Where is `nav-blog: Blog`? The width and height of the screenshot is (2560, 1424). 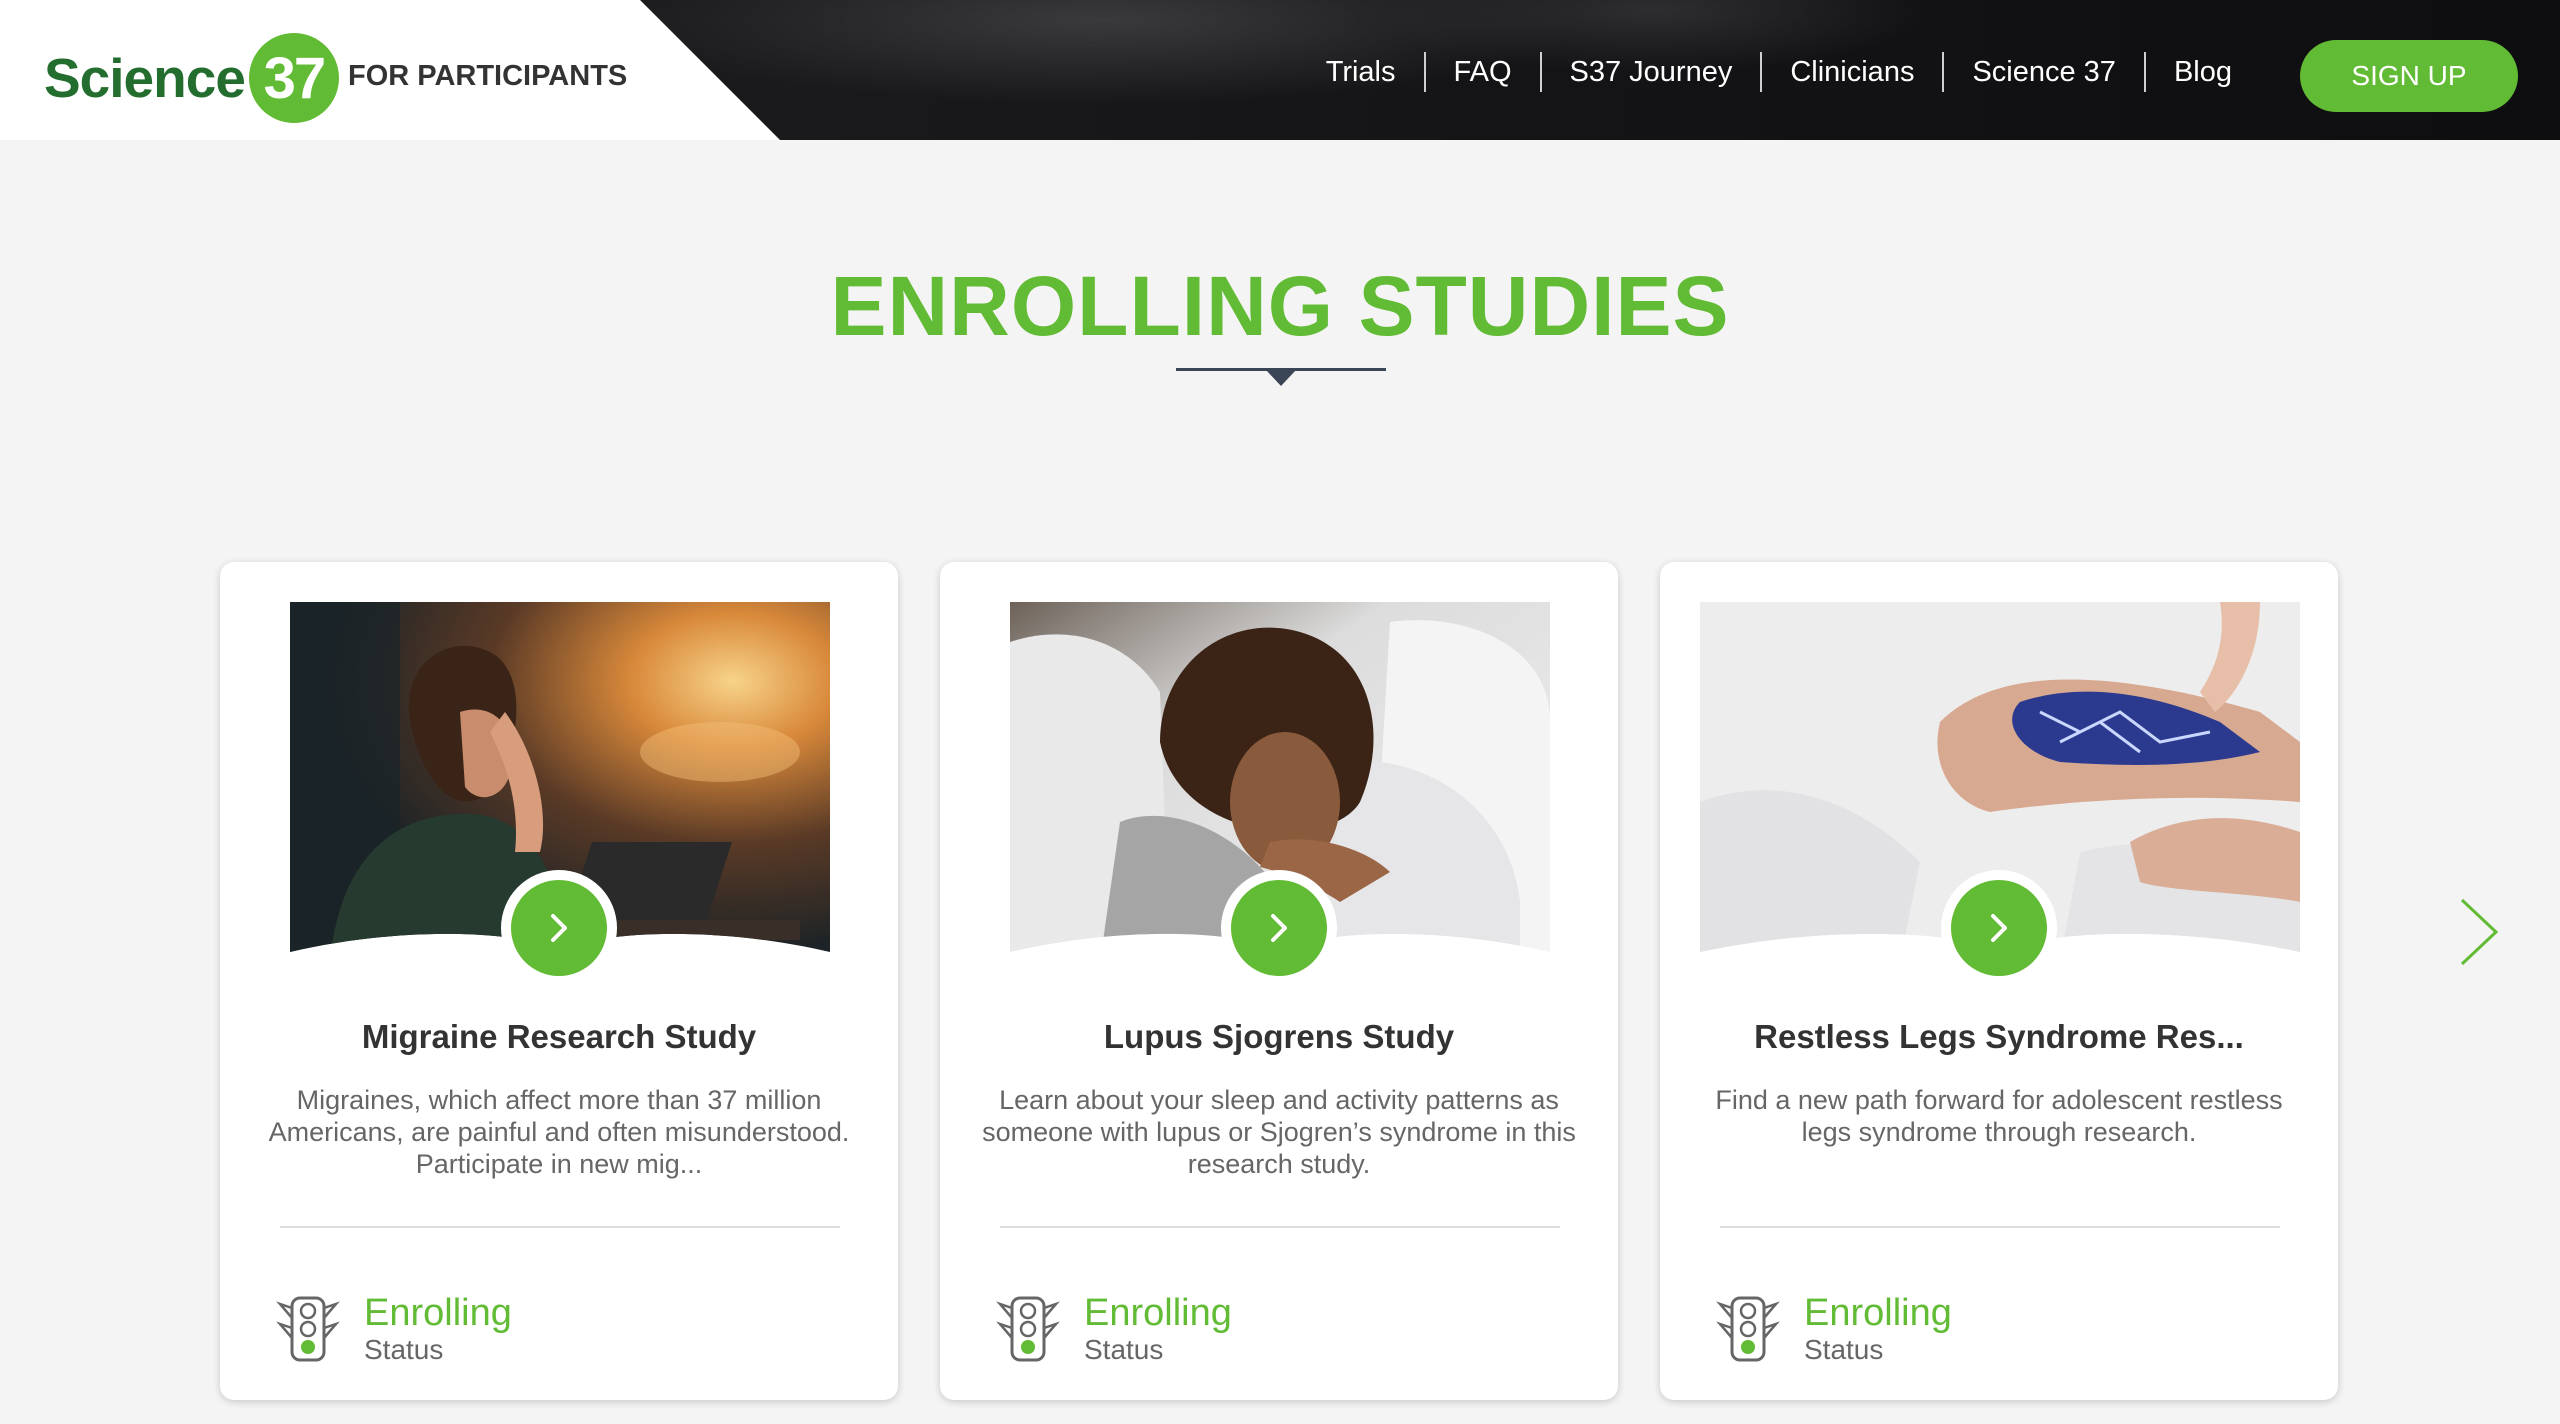 nav-blog: Blog is located at coordinates (2201, 72).